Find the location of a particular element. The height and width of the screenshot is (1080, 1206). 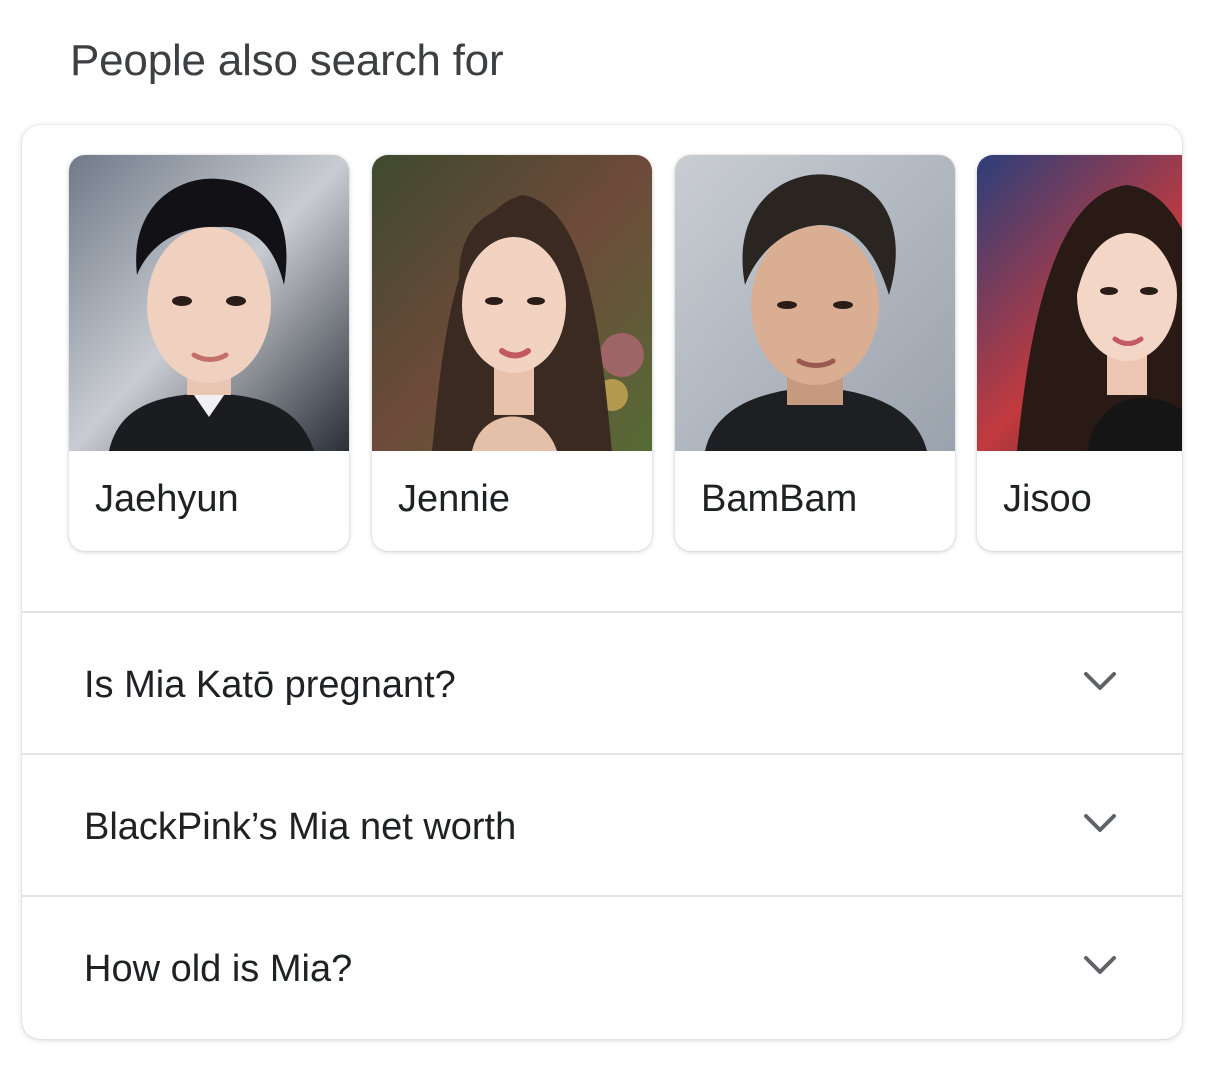

person-card-bambam: BamBam is located at coordinates (815, 353).